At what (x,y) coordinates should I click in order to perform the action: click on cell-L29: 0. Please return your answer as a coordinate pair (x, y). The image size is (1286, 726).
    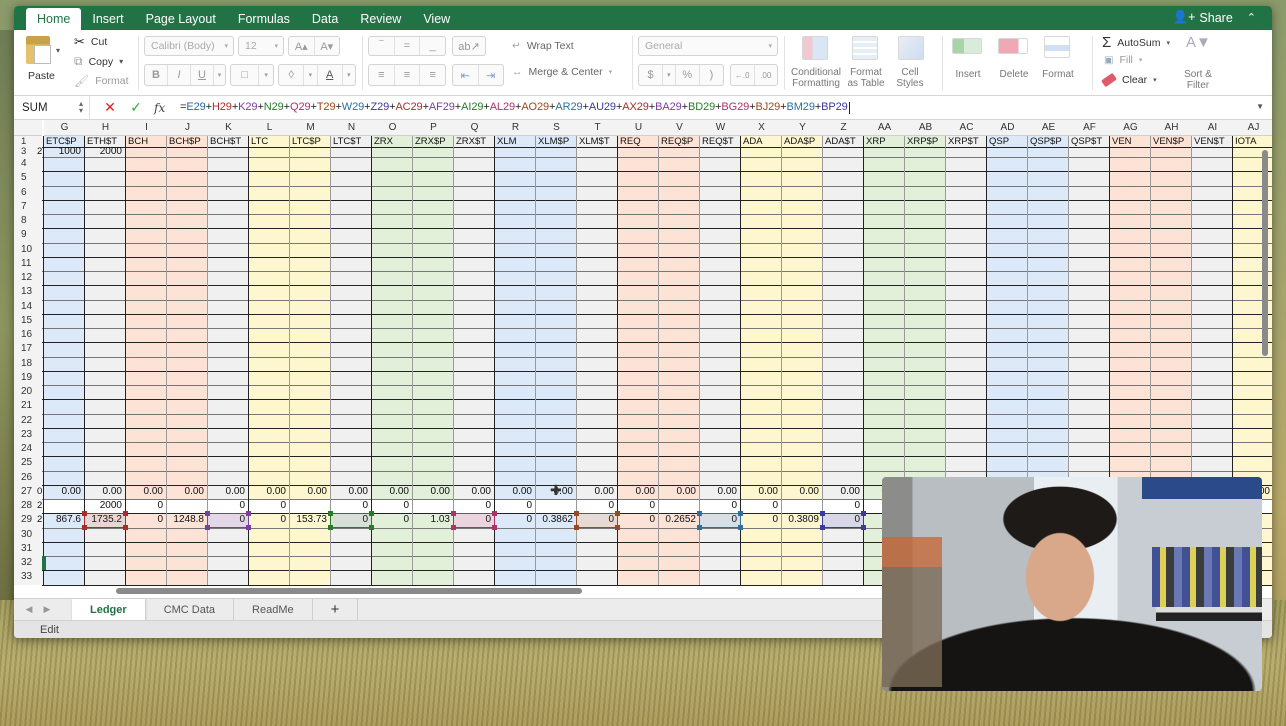
    Looking at the image, I should click on (268, 520).